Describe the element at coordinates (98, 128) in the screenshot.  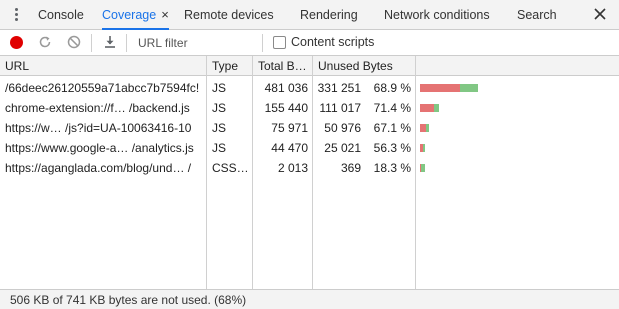
I see `cell-url: https://w… /js?id=UA-10063416-10` at that location.